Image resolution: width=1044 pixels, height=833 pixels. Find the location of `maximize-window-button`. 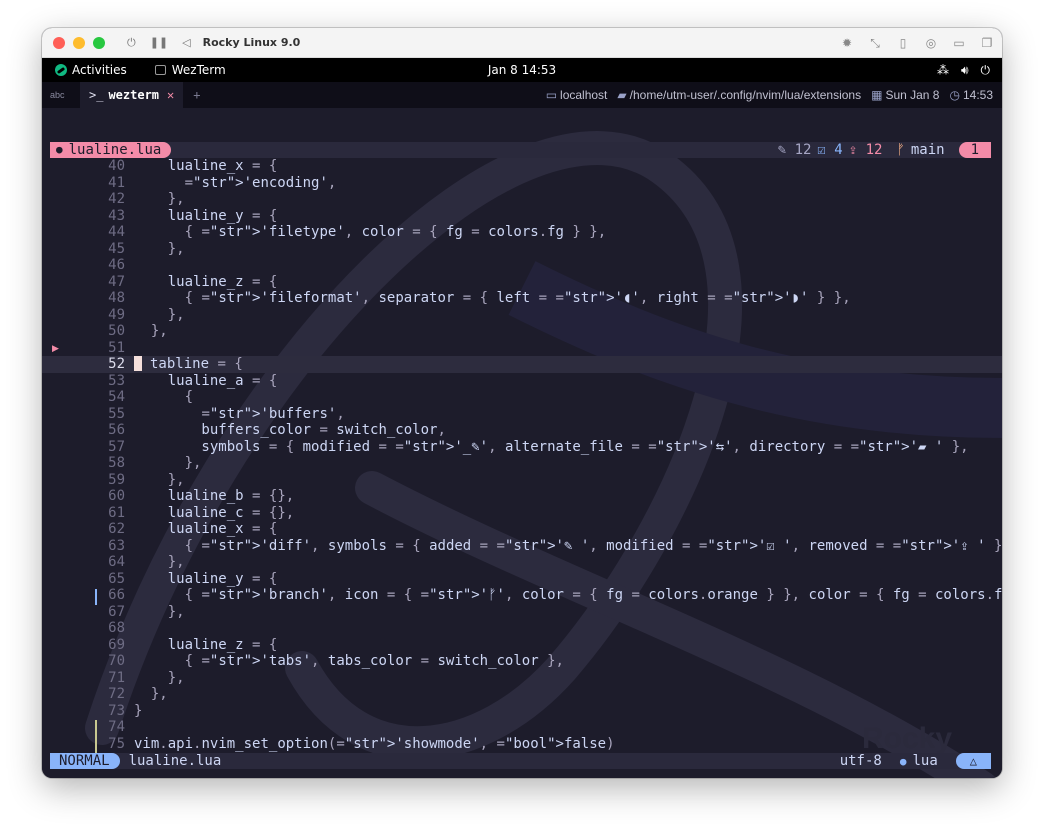

maximize-window-button is located at coordinates (99, 42).